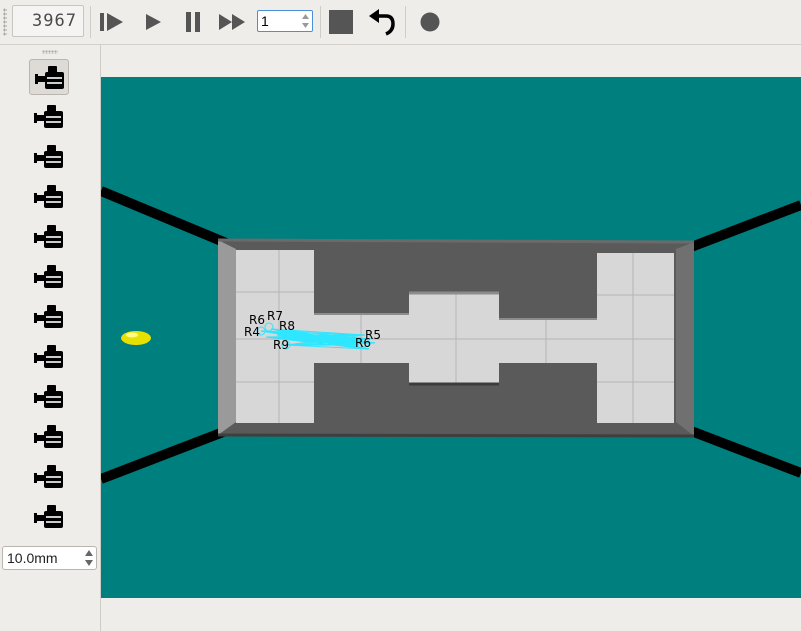 The width and height of the screenshot is (801, 631). Describe the element at coordinates (132, 335) in the screenshot. I see `ball-highlight` at that location.